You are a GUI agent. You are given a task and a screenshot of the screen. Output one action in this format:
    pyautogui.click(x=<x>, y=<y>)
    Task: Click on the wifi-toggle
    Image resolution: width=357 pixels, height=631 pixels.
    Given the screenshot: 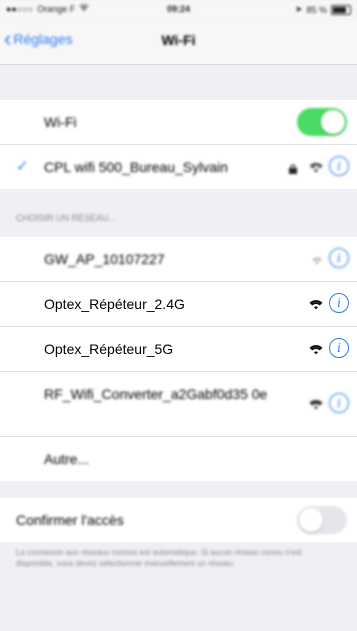 What is the action you would take?
    pyautogui.click(x=322, y=122)
    